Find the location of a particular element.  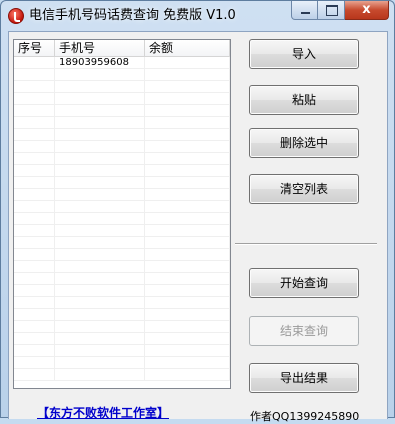

close-icon: x is located at coordinates (366, 9).